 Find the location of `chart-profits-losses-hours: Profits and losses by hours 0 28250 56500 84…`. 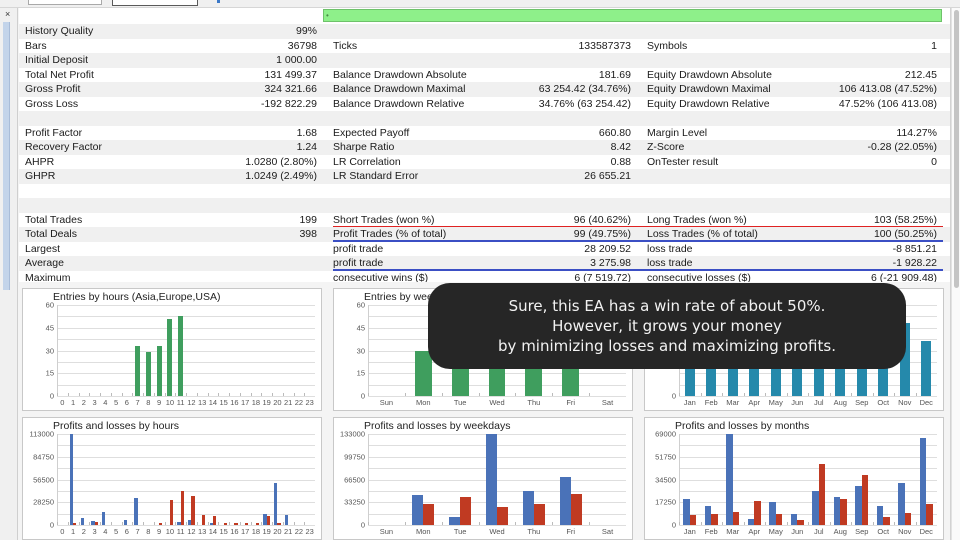

chart-profits-losses-hours: Profits and losses by hours 0 28250 56500 84… is located at coordinates (172, 478).